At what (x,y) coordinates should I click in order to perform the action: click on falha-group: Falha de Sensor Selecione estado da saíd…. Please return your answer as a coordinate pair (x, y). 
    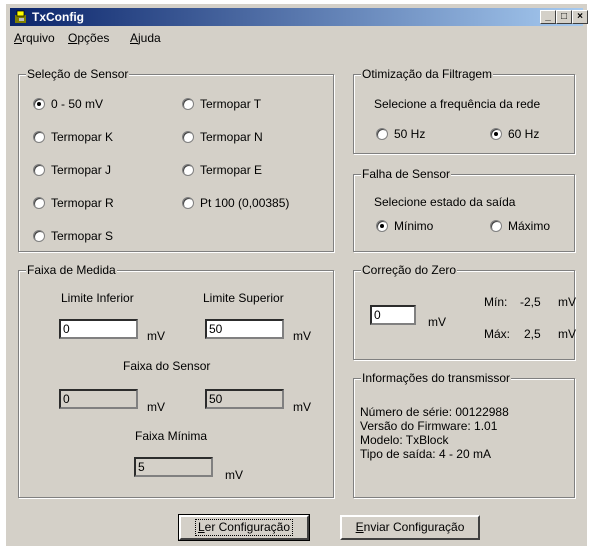
    Looking at the image, I should click on (464, 209).